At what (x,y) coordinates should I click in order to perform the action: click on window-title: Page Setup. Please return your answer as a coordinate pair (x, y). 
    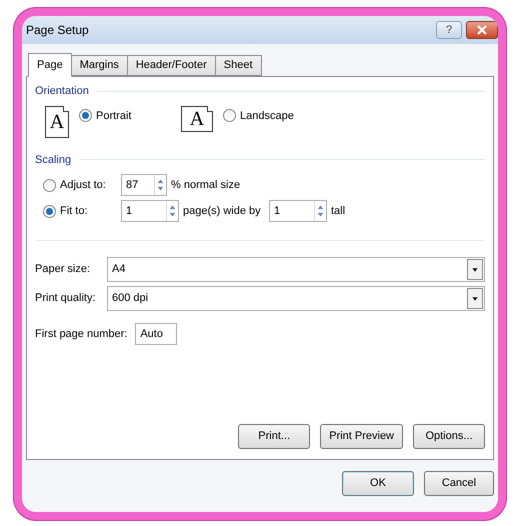
    Looking at the image, I should click on (57, 30).